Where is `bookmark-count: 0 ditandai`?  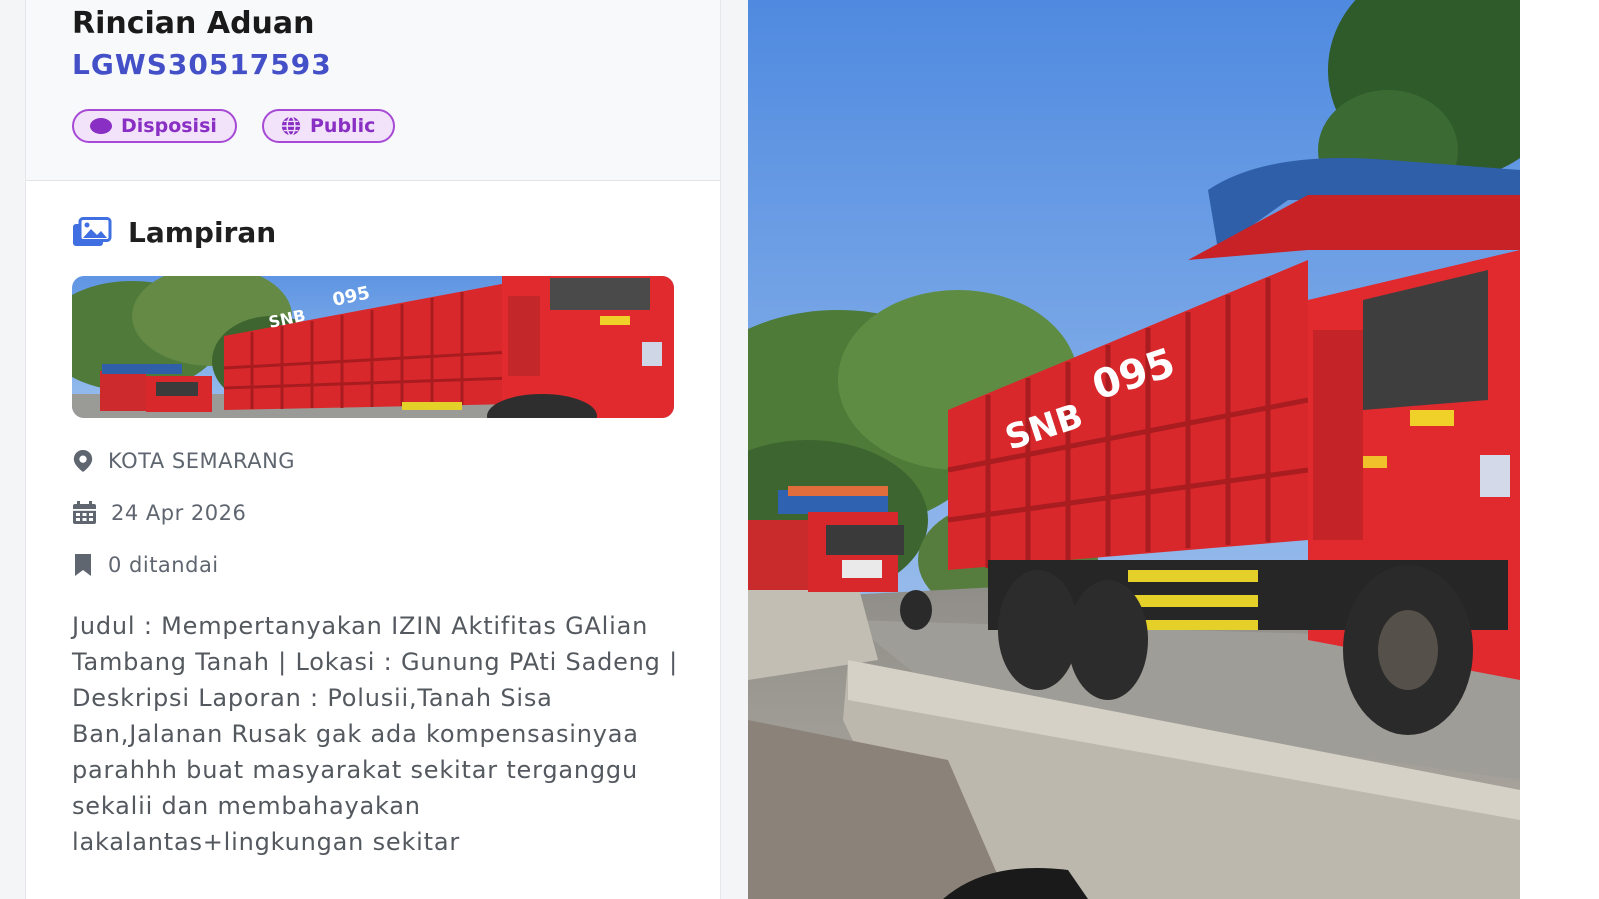 bookmark-count: 0 ditandai is located at coordinates (163, 565).